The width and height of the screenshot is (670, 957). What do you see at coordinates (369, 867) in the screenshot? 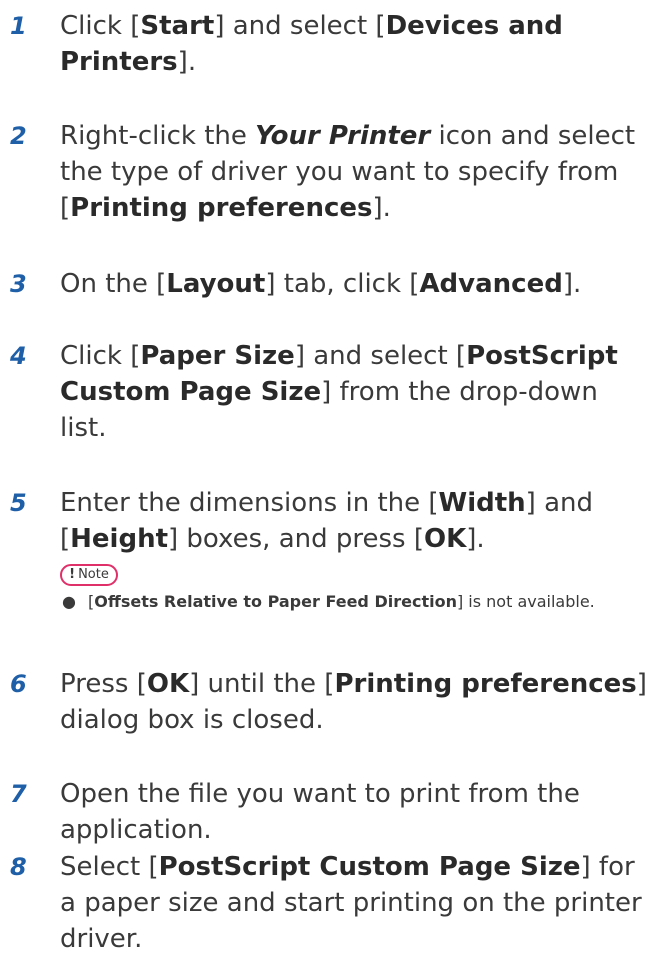
I see `bold-term: PostScript Custom Page Size` at bounding box center [369, 867].